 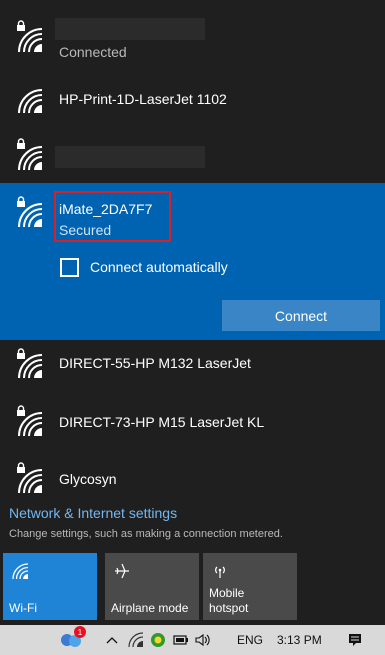 What do you see at coordinates (93, 52) in the screenshot?
I see `network-status: Connected` at bounding box center [93, 52].